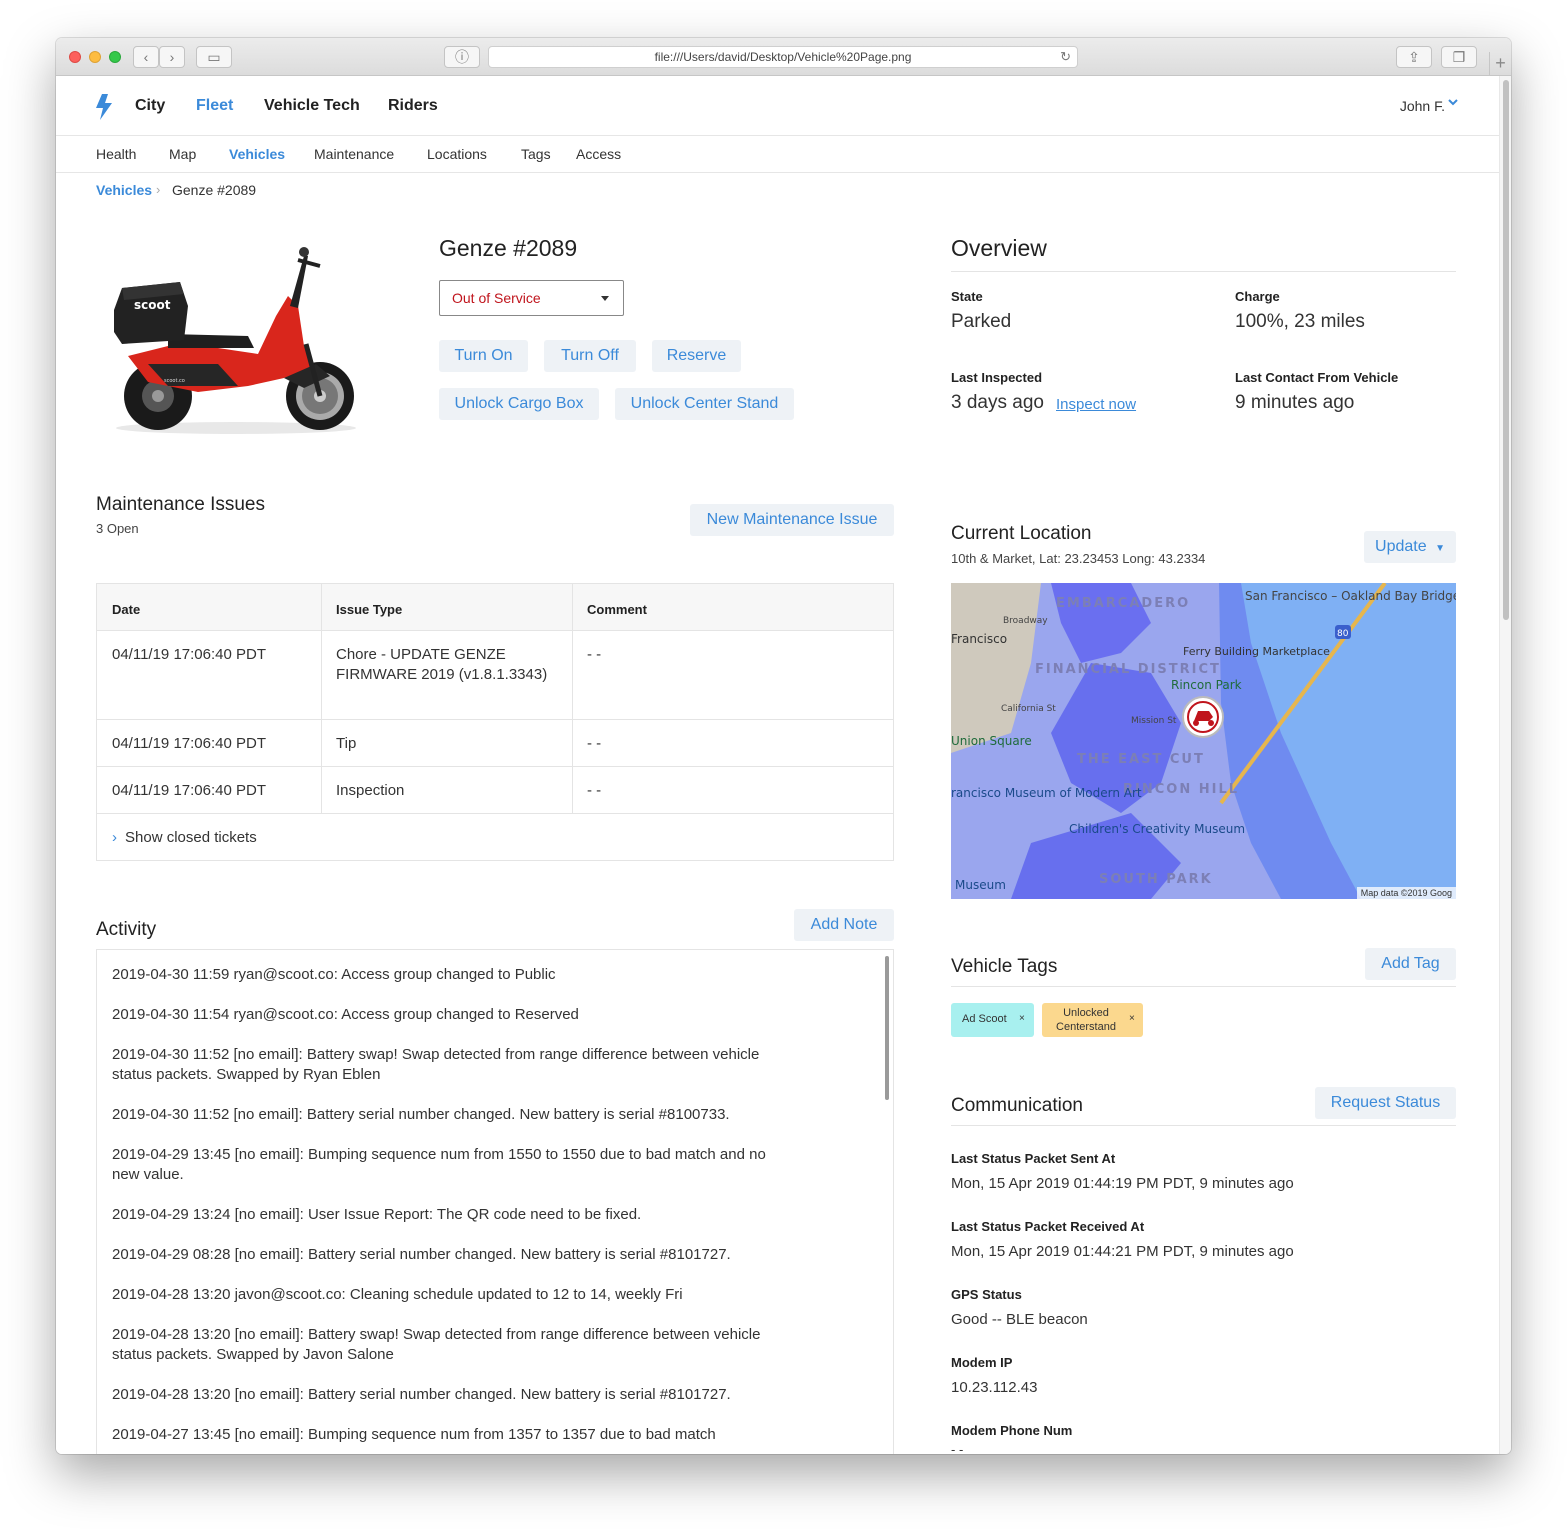  Describe the element at coordinates (1350, 596) in the screenshot. I see `map-label-bridge: San Francisco – Oakland Bay Bridge` at that location.